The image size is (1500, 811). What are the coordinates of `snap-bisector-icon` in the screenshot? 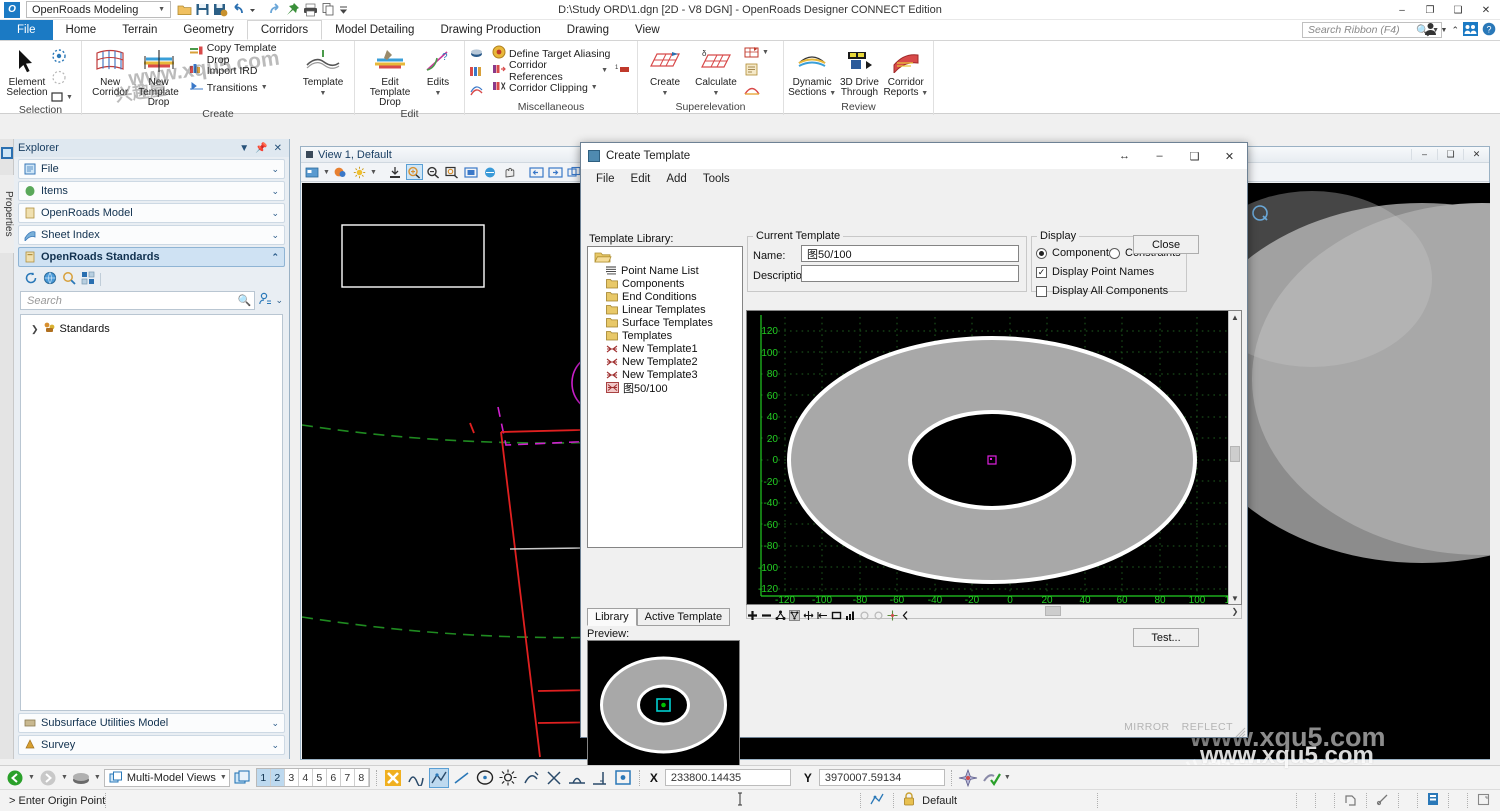 It's located at (577, 778).